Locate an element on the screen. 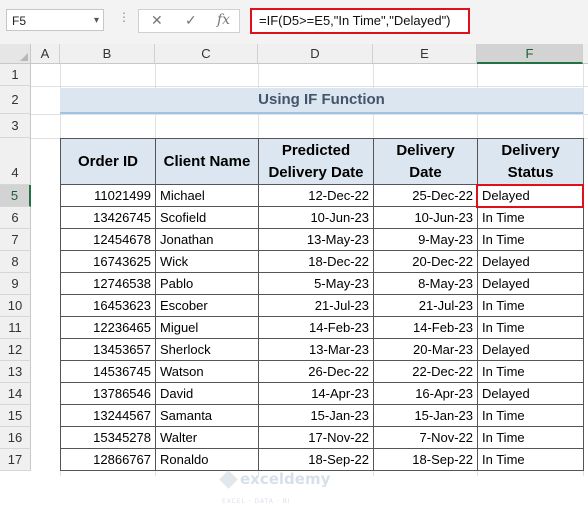 This screenshot has width=588, height=507. client-name-cell: Walter is located at coordinates (207, 437).